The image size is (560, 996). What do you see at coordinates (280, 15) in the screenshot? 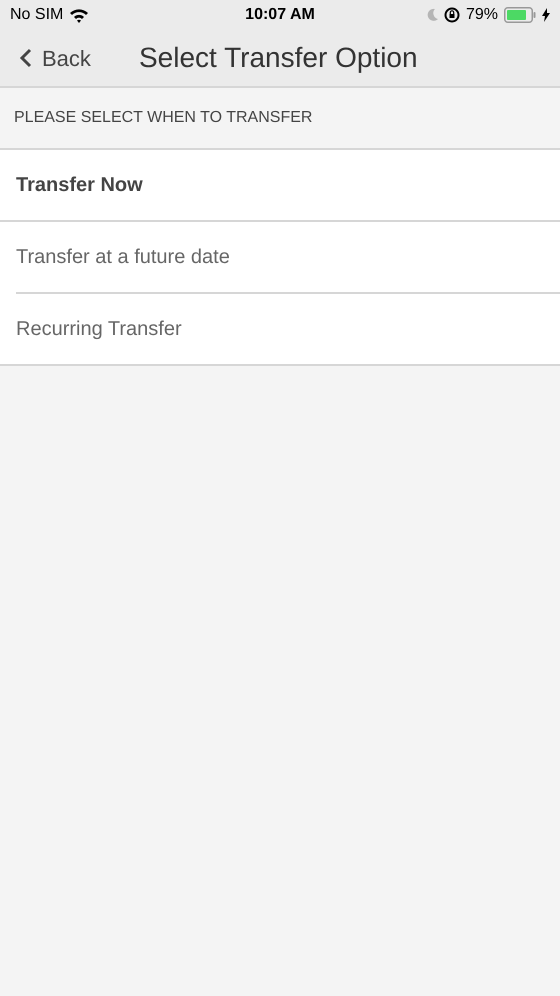
I see `status-time: 10:07 AM` at bounding box center [280, 15].